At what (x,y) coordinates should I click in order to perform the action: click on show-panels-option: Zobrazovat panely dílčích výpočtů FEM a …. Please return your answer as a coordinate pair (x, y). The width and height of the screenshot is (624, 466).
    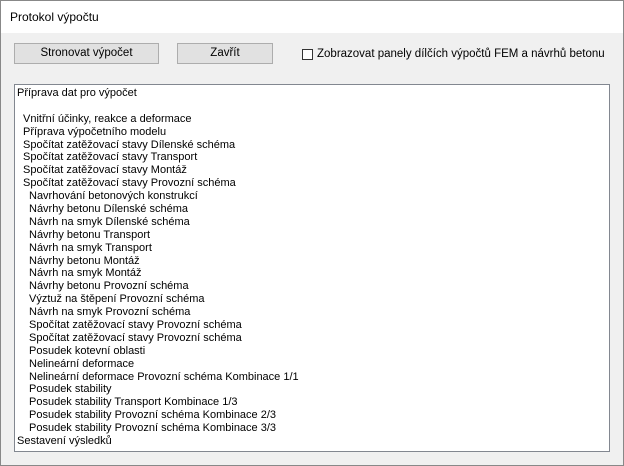
    Looking at the image, I should click on (453, 54).